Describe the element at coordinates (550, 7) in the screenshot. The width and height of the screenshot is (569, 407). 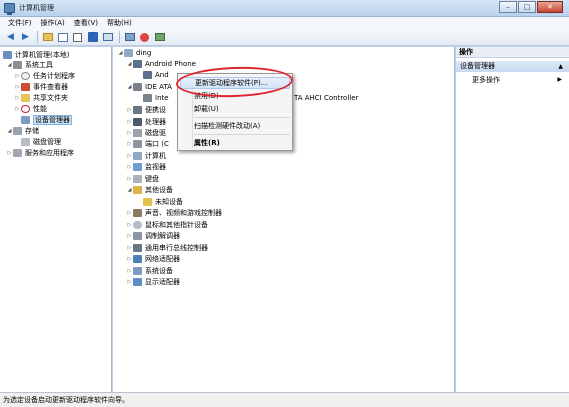
I see `close-button: ✕` at that location.